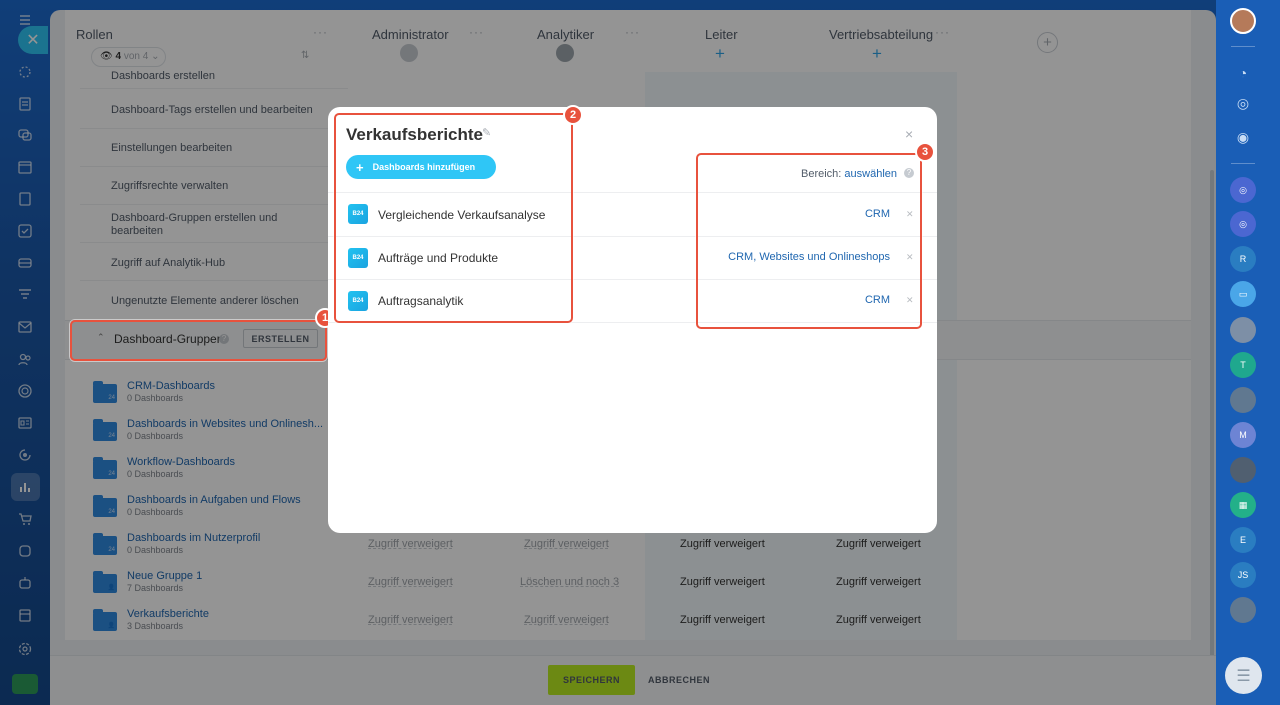 The height and width of the screenshot is (705, 1280). What do you see at coordinates (1243, 73) in the screenshot?
I see `bell-icon: ◔` at bounding box center [1243, 73].